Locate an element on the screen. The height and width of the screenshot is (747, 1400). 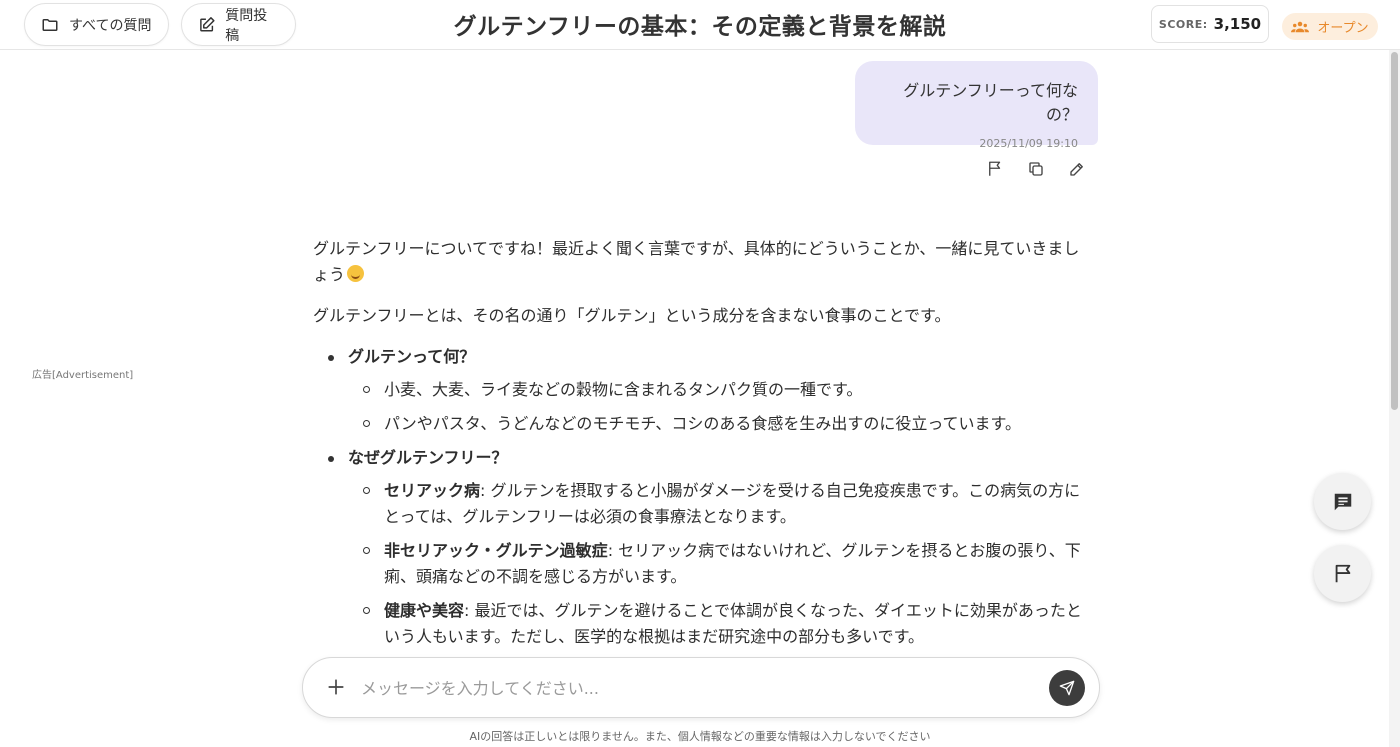
user-message-text: グルテンフリーって何なの？ is located at coordinates (990, 102).